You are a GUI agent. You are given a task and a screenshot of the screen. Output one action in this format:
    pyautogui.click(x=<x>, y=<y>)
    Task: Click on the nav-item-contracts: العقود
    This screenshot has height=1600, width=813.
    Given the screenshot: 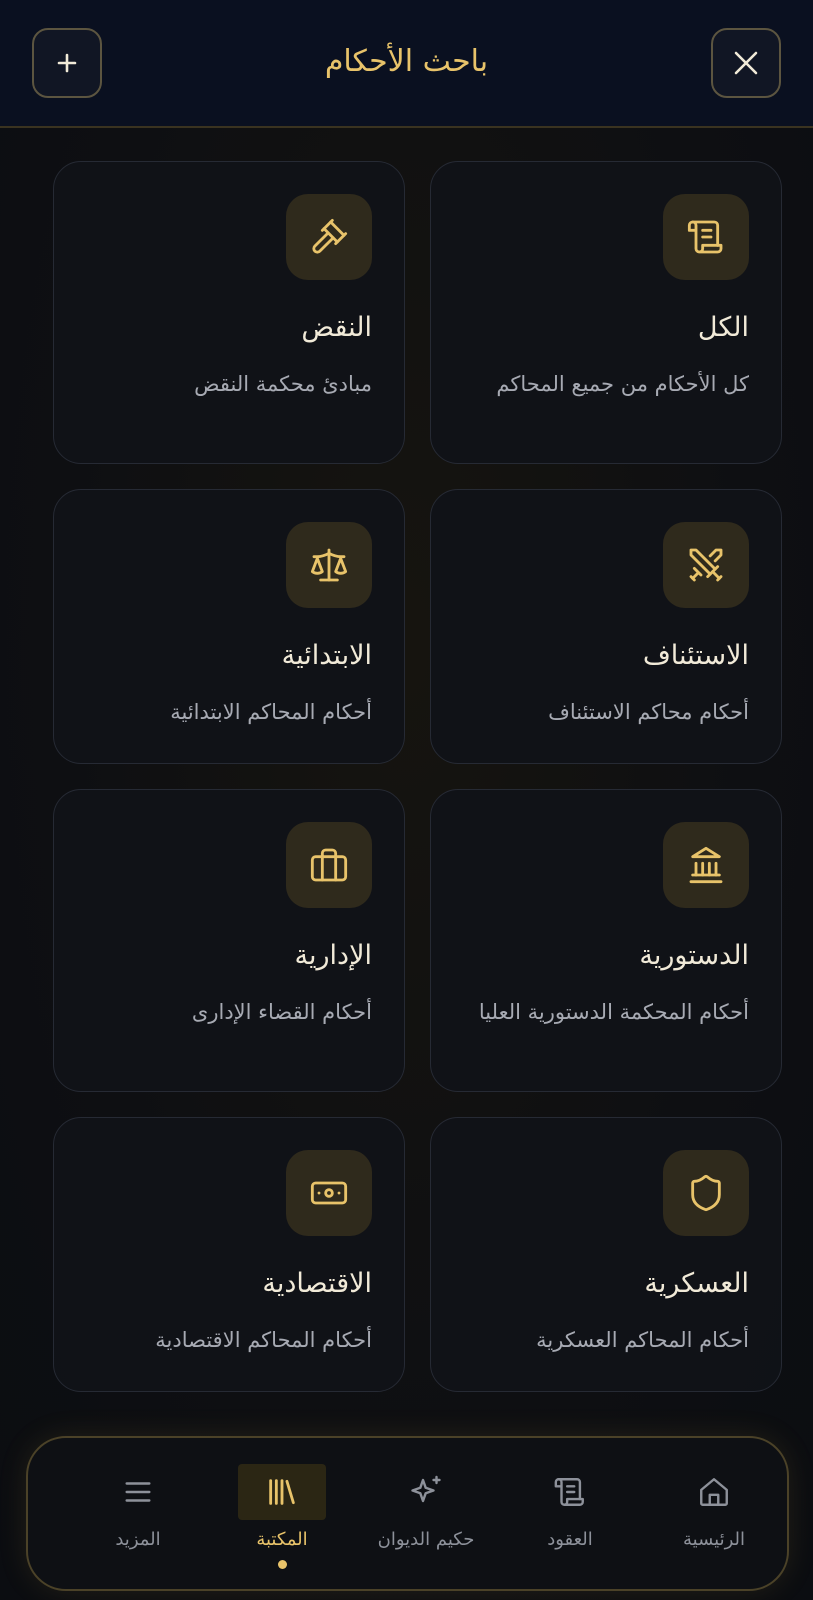 What is the action you would take?
    pyautogui.click(x=570, y=1519)
    